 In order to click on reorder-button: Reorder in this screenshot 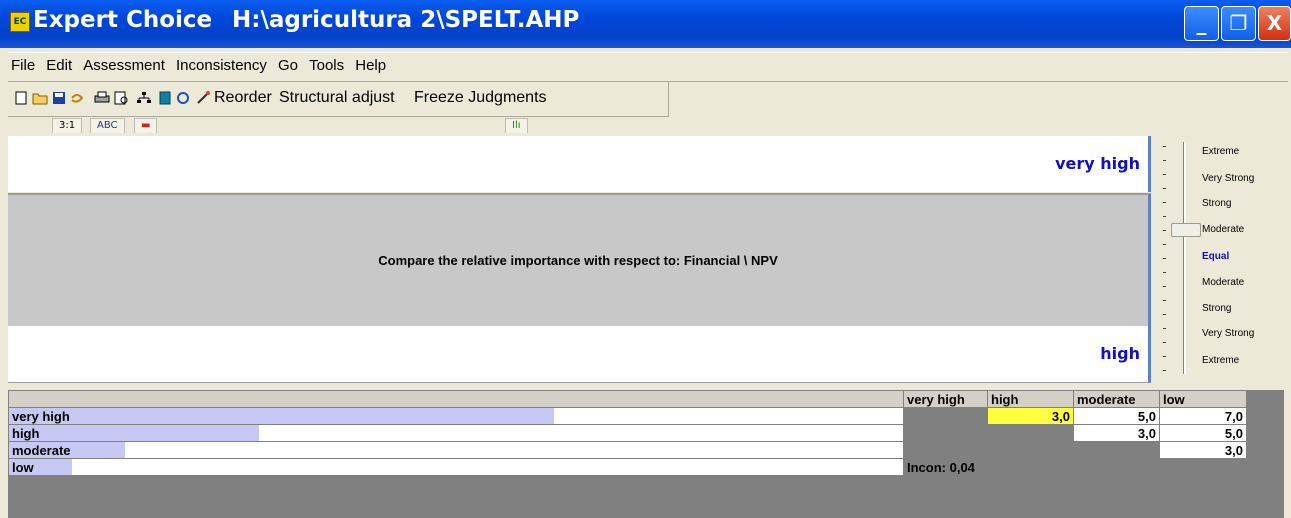, I will do `click(243, 98)`.